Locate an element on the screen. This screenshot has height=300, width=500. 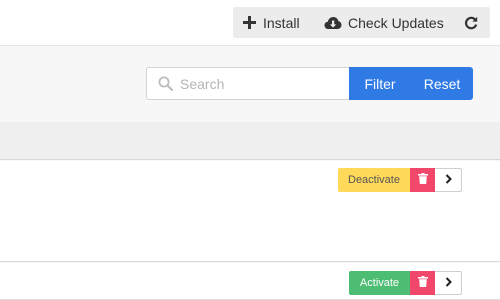
filter-button-group: Filter Reset is located at coordinates (411, 83).